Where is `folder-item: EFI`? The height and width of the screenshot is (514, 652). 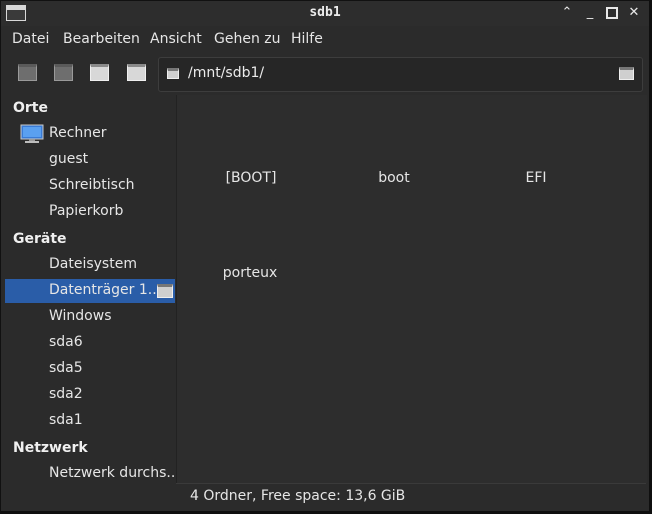 folder-item: EFI is located at coordinates (536, 178).